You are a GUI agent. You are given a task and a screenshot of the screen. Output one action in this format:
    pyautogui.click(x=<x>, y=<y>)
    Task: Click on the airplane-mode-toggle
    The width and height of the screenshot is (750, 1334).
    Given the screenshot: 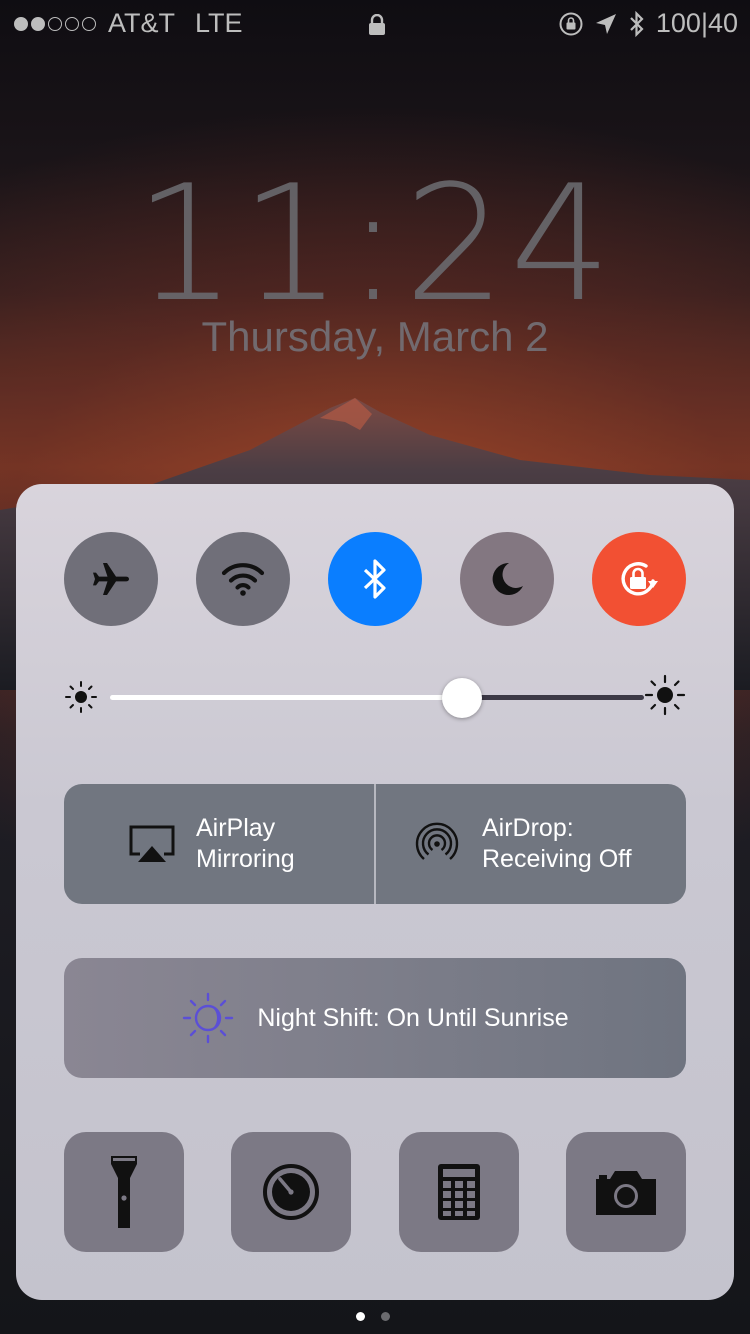 What is the action you would take?
    pyautogui.click(x=111, y=579)
    